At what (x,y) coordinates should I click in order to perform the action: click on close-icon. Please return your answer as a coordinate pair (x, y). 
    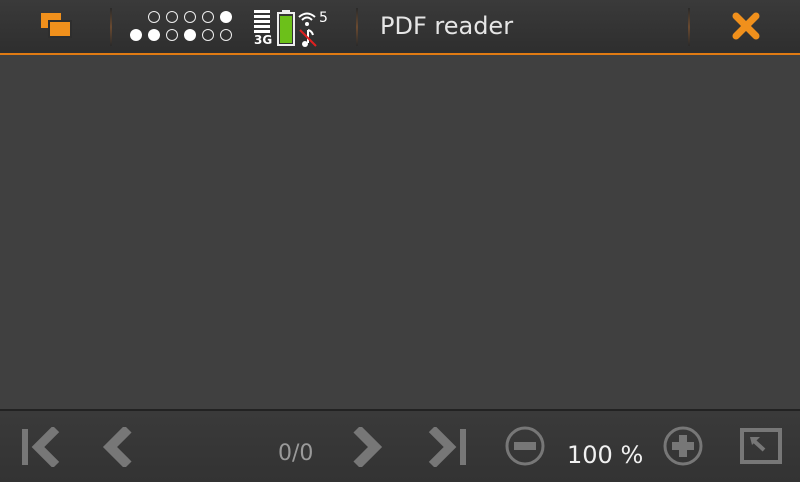
    Looking at the image, I should click on (746, 26).